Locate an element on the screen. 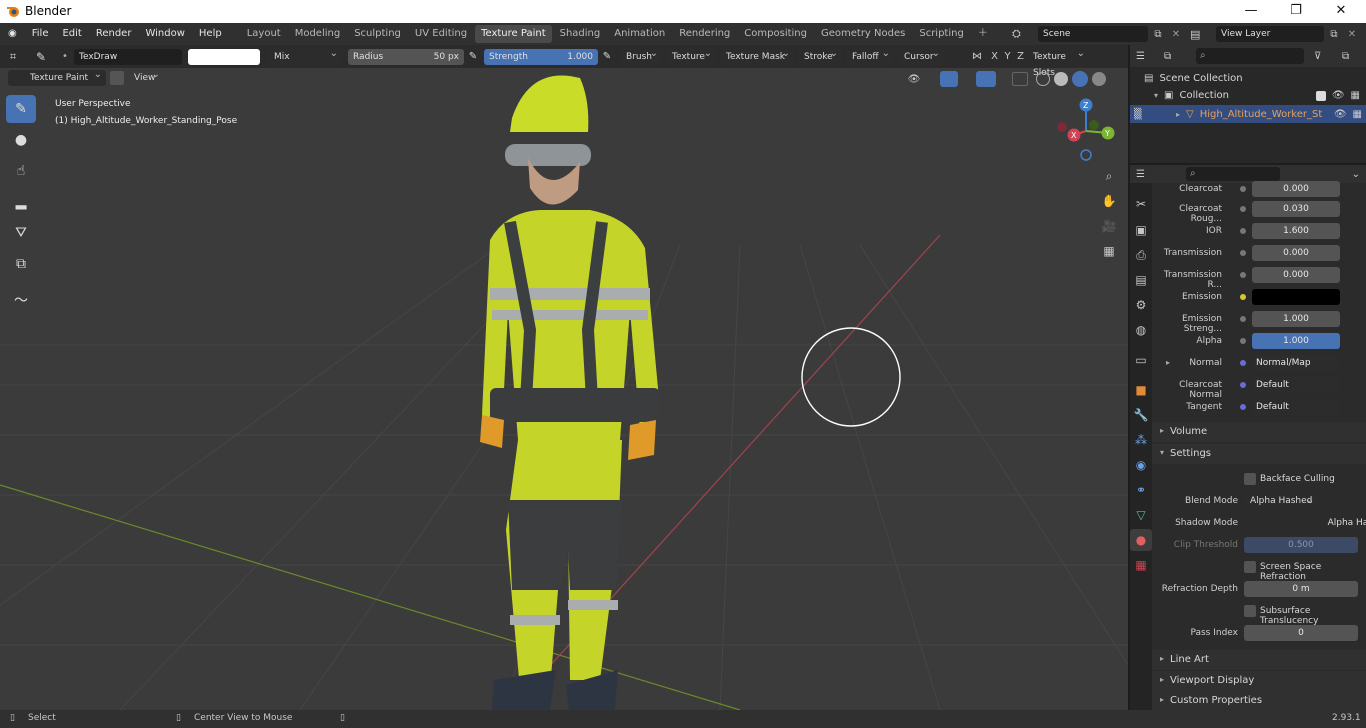  view-menu: View is located at coordinates (146, 76).